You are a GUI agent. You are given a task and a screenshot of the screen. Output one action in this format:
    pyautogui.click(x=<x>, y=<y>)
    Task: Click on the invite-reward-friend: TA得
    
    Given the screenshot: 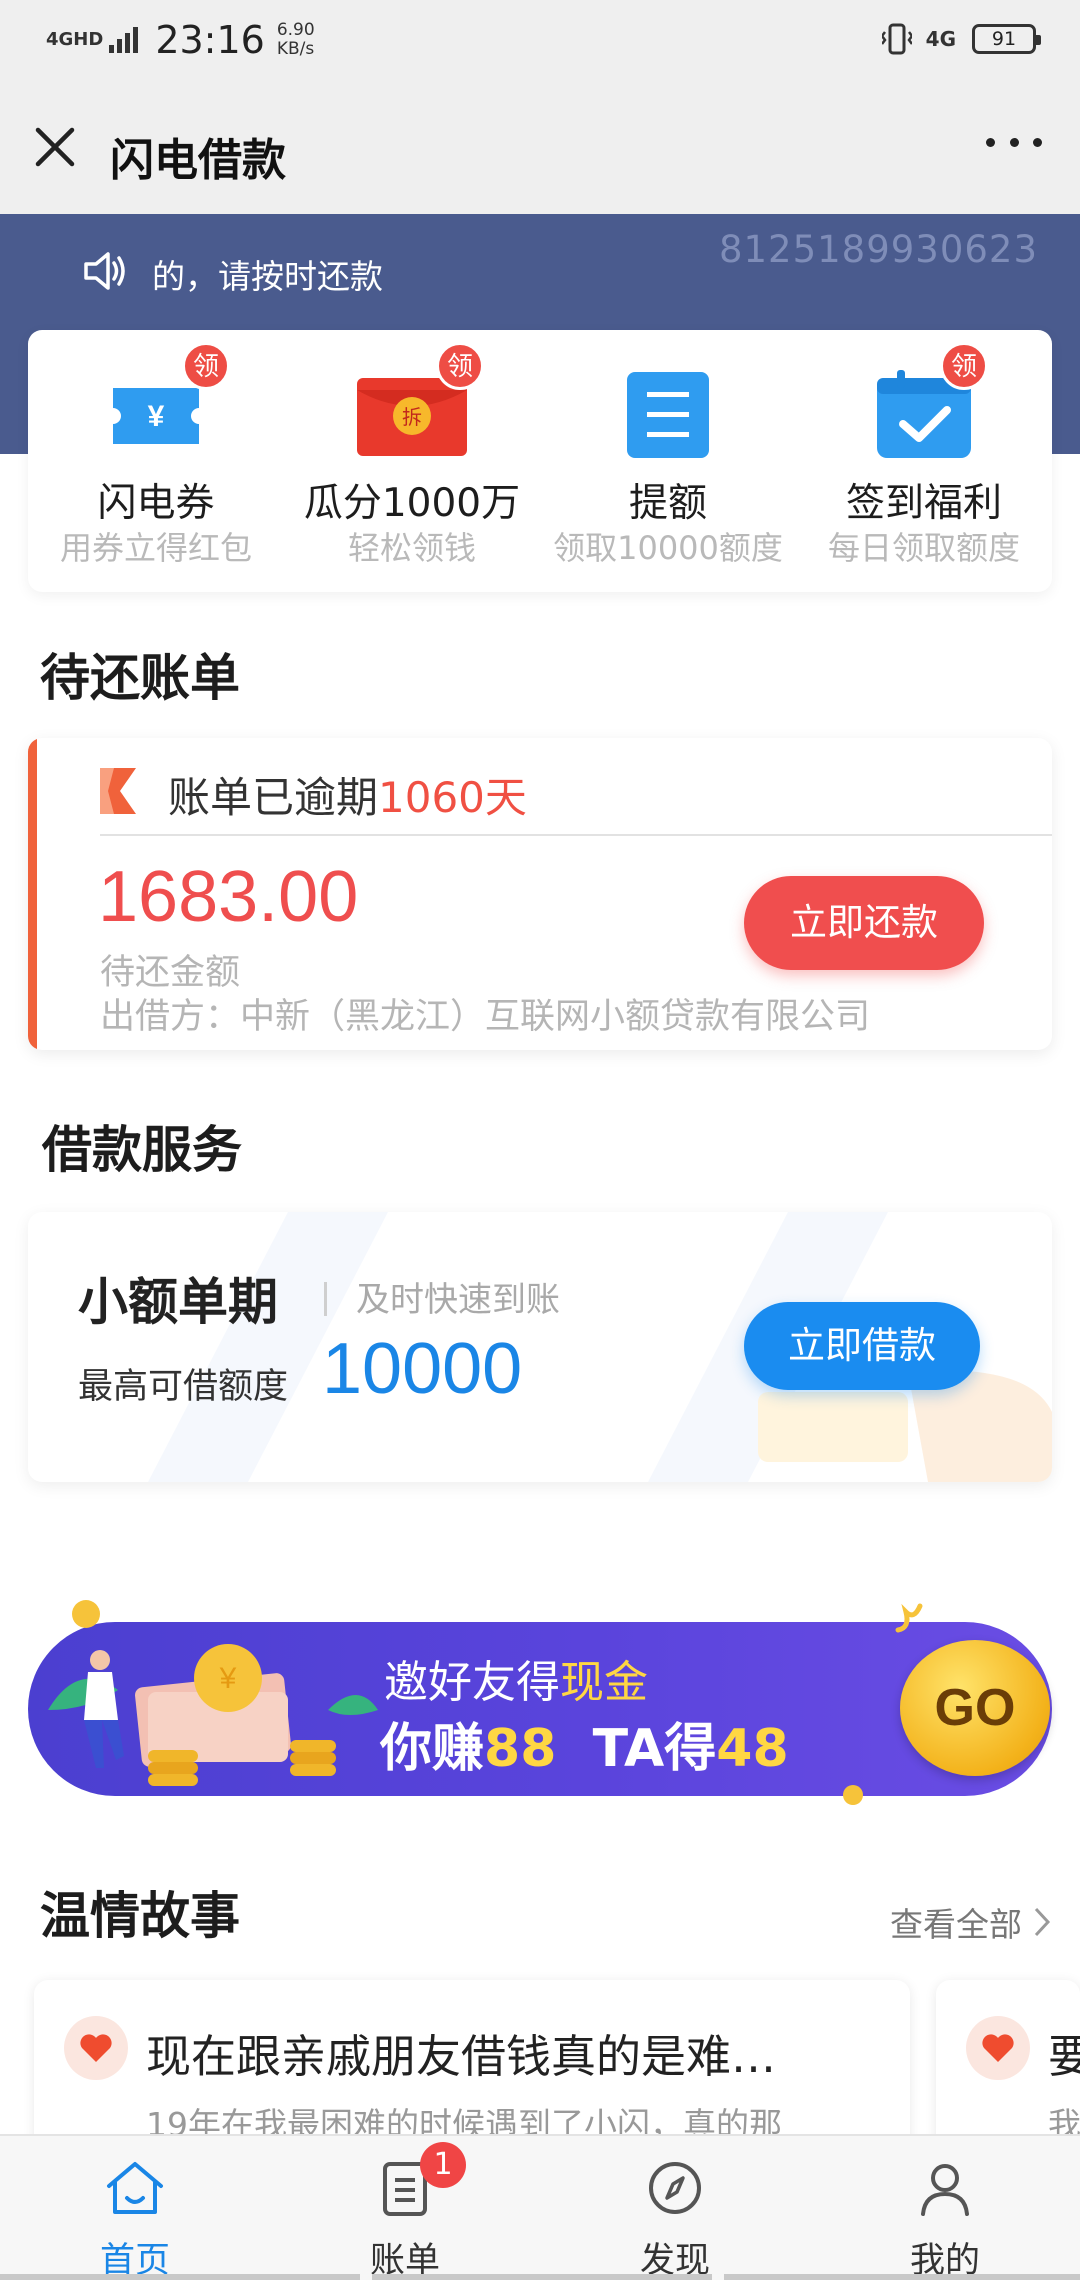 What is the action you would take?
    pyautogui.click(x=654, y=1749)
    